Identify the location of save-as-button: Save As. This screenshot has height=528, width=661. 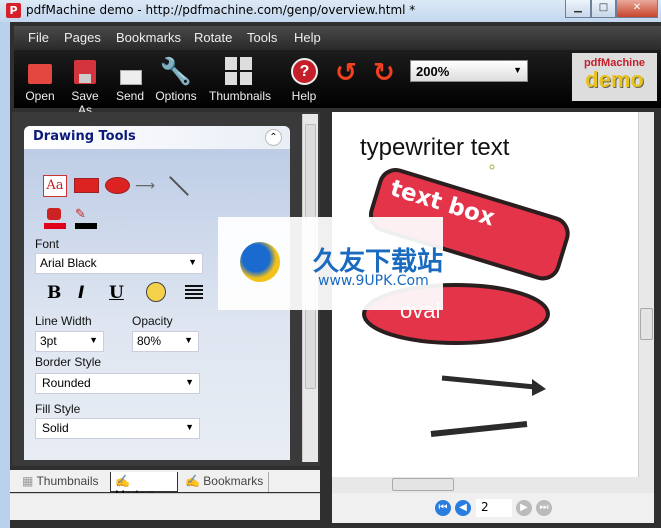
(85, 86).